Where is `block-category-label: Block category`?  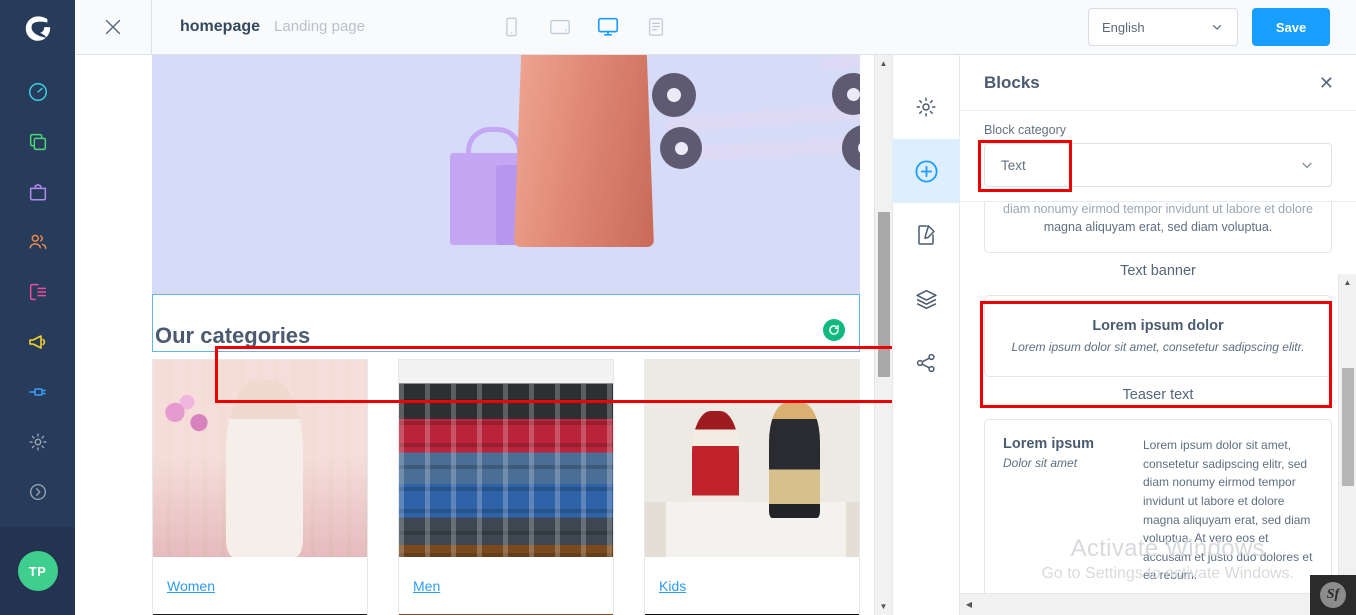
block-category-label: Block category is located at coordinates (1025, 130).